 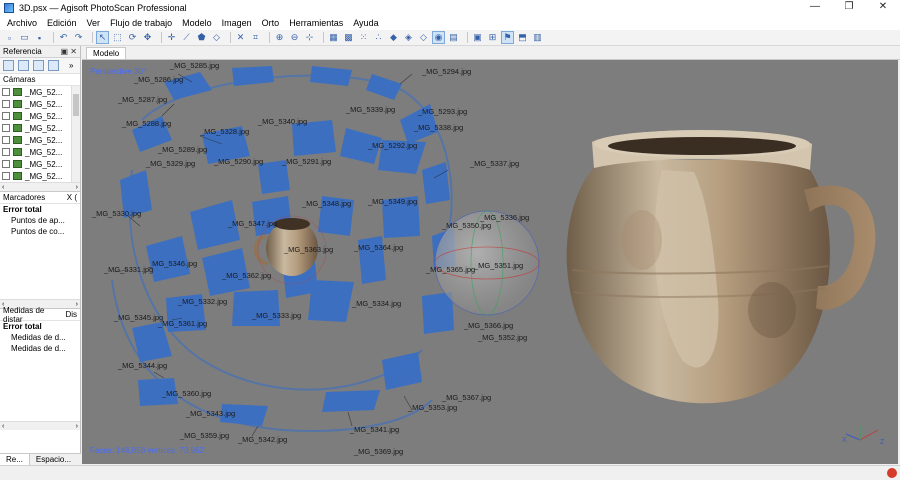 What do you see at coordinates (849, 7) in the screenshot?
I see `maximize-button: ❐` at bounding box center [849, 7].